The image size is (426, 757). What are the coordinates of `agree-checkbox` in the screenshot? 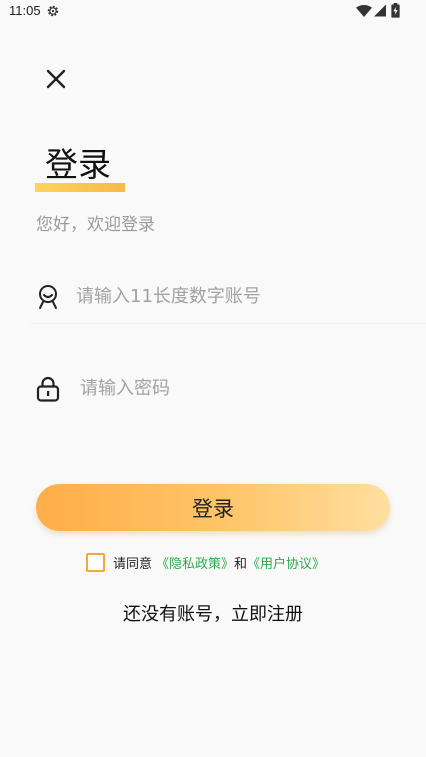 It's located at (95, 562).